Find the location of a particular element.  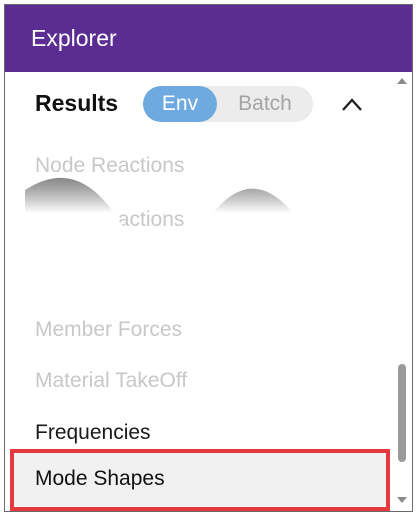

toggle-env-option: Env is located at coordinates (180, 104).